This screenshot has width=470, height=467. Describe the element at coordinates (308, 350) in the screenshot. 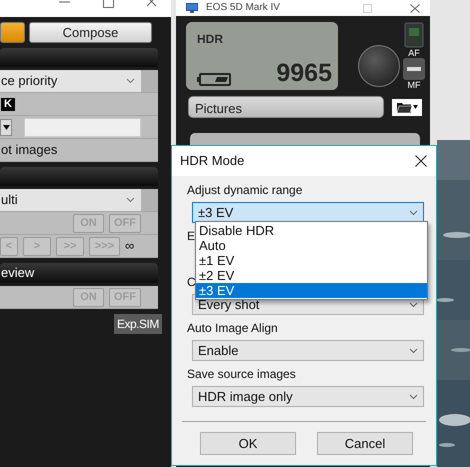

I see `dropdown: Enable` at that location.